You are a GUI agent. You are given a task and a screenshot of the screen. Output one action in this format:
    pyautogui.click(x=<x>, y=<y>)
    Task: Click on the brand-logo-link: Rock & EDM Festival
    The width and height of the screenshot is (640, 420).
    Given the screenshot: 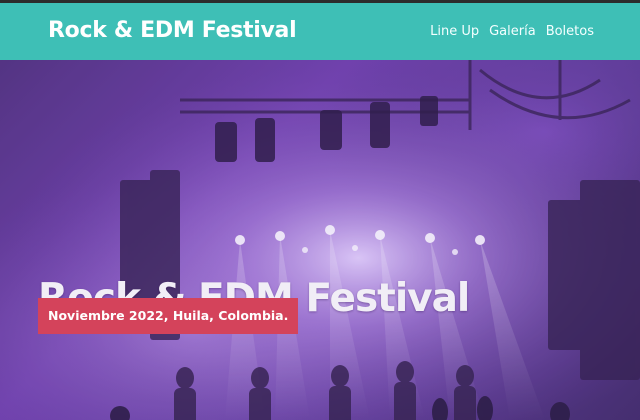 What is the action you would take?
    pyautogui.click(x=172, y=30)
    